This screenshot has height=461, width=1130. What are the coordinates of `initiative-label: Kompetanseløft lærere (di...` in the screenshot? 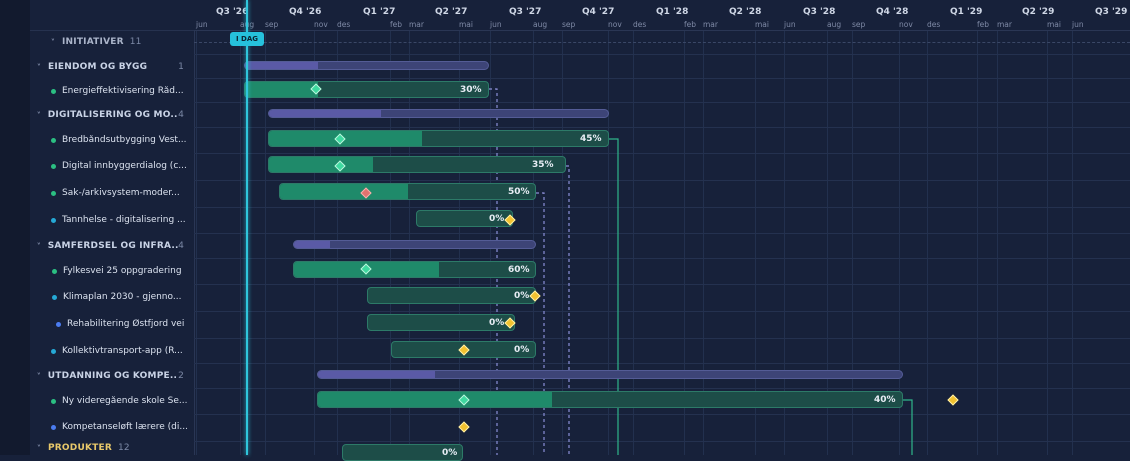 It's located at (125, 427).